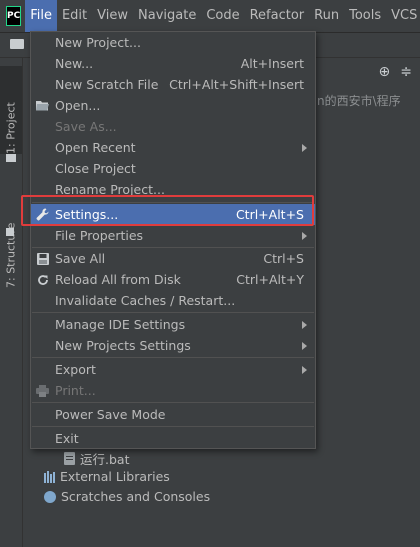  I want to click on menu-edit: Edit, so click(74, 16).